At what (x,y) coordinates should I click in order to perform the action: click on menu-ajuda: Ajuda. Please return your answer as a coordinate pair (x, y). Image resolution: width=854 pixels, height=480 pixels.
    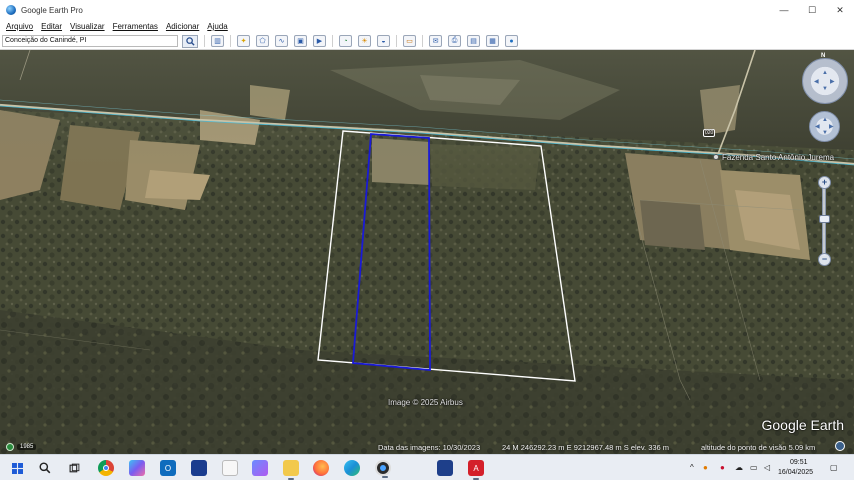
    Looking at the image, I should click on (217, 26).